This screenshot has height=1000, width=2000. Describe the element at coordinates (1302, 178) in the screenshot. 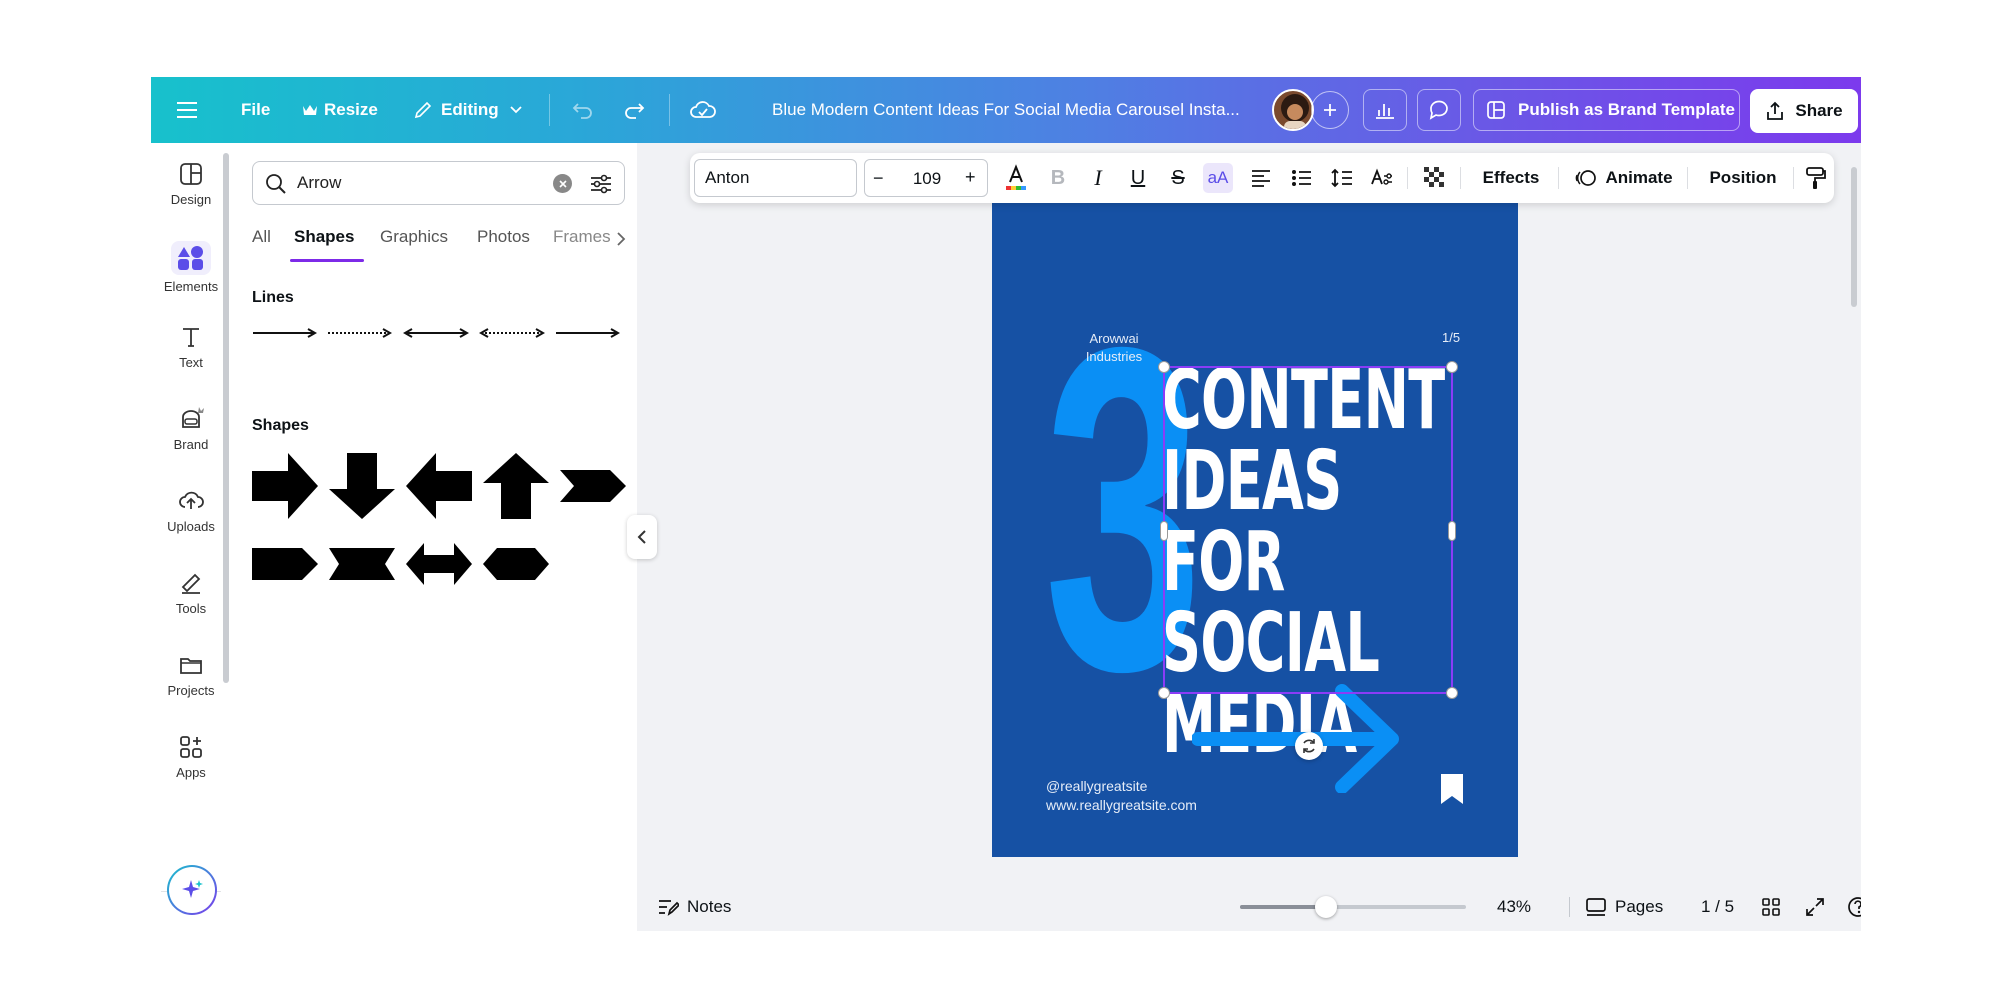

I see `bullet-list-icon` at that location.